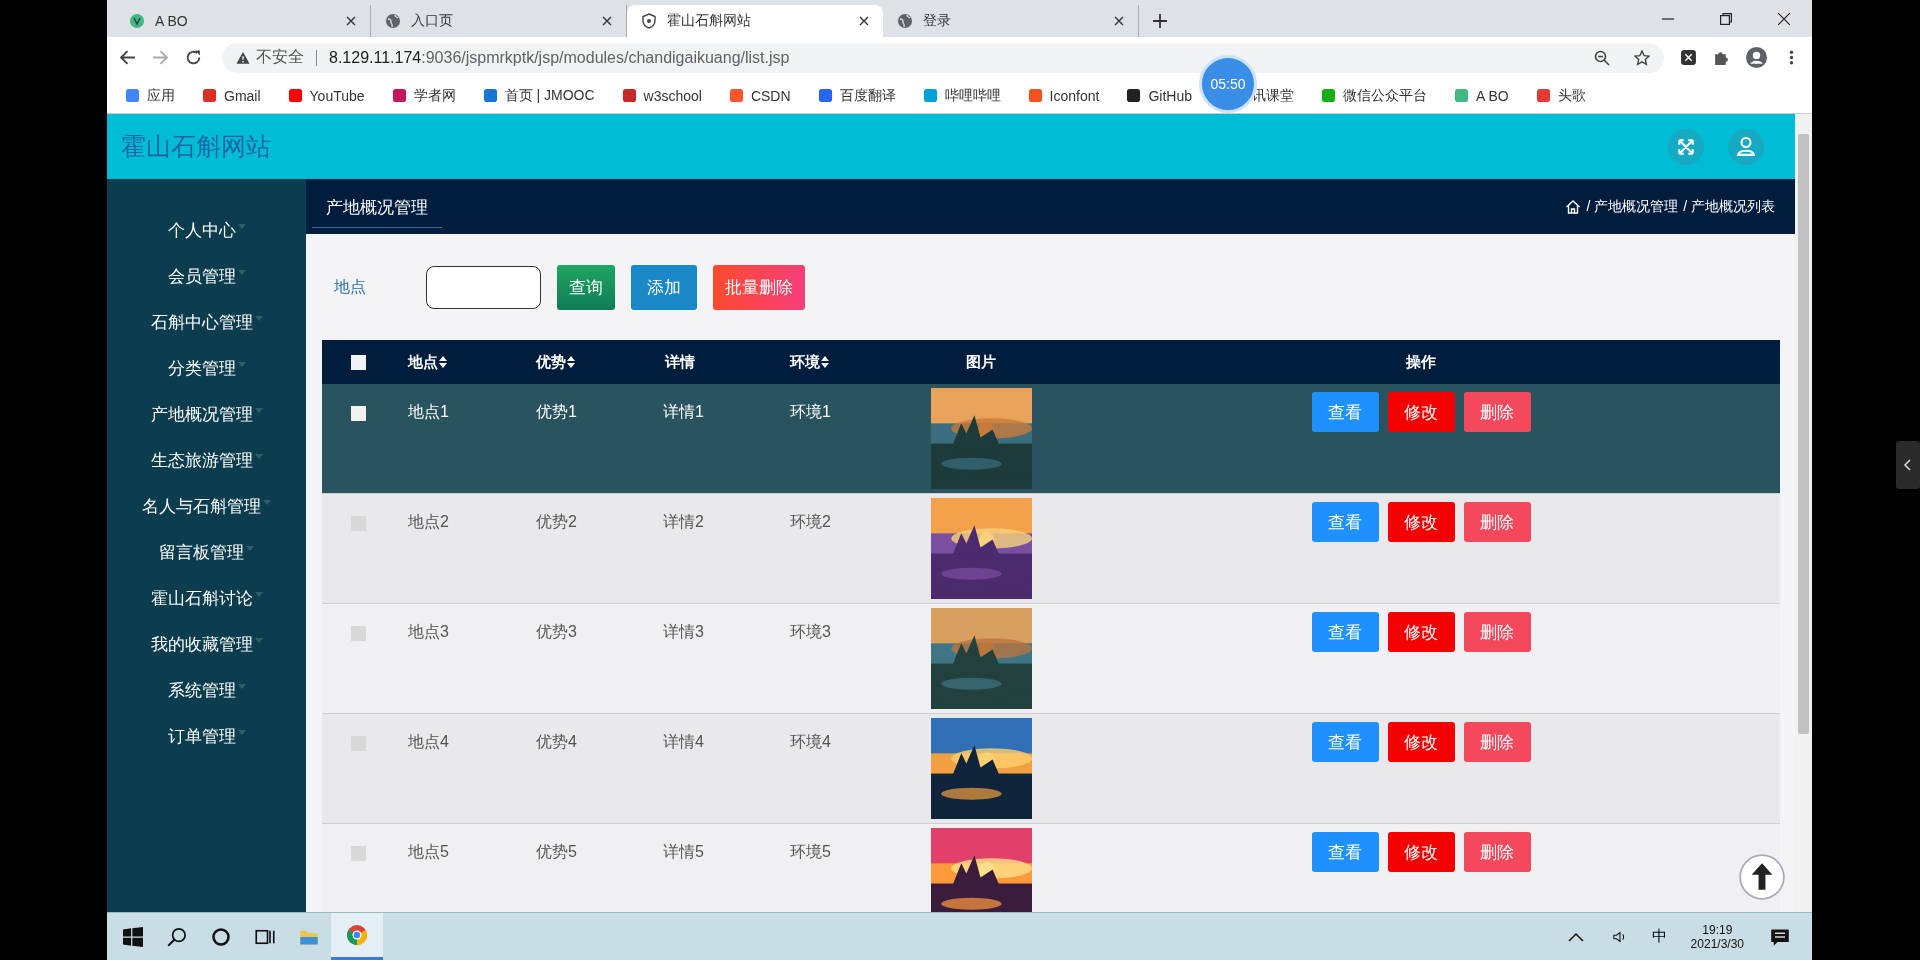 The width and height of the screenshot is (1920, 960). What do you see at coordinates (1560, 95) in the screenshot?
I see `bookmark: 头歌` at bounding box center [1560, 95].